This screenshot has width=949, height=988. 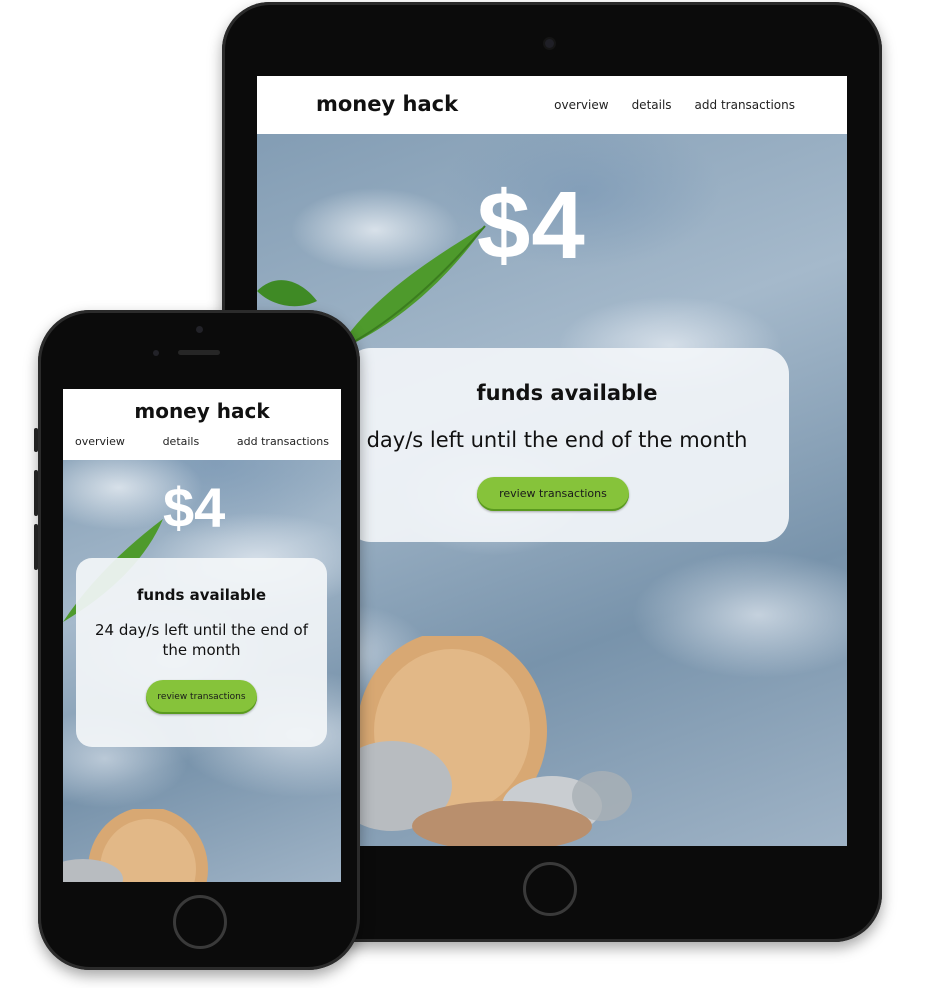 I want to click on coins-jar-graphic, so click(x=492, y=741).